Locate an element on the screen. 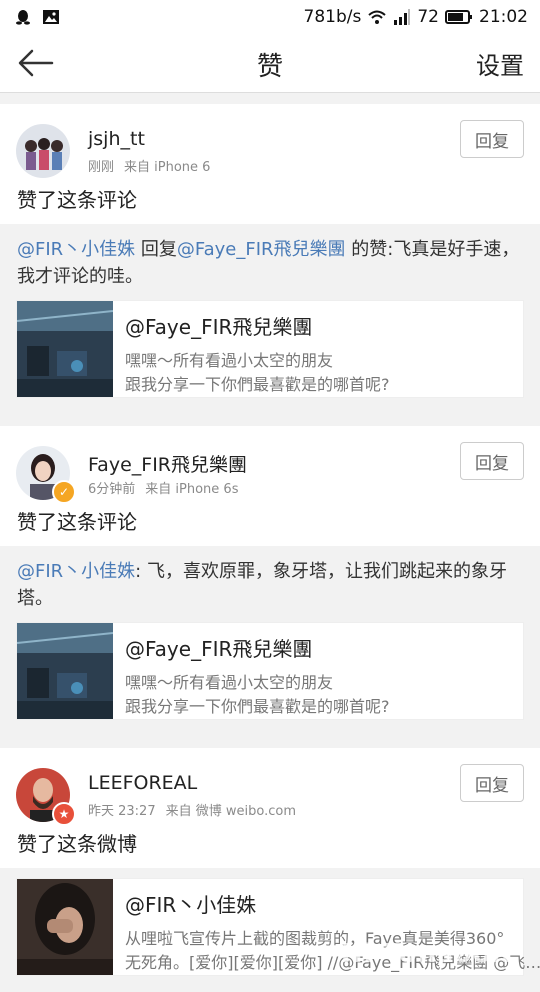 This screenshot has height=992, width=540. status-bar: 781b/s 72 21:02 is located at coordinates (270, 17).